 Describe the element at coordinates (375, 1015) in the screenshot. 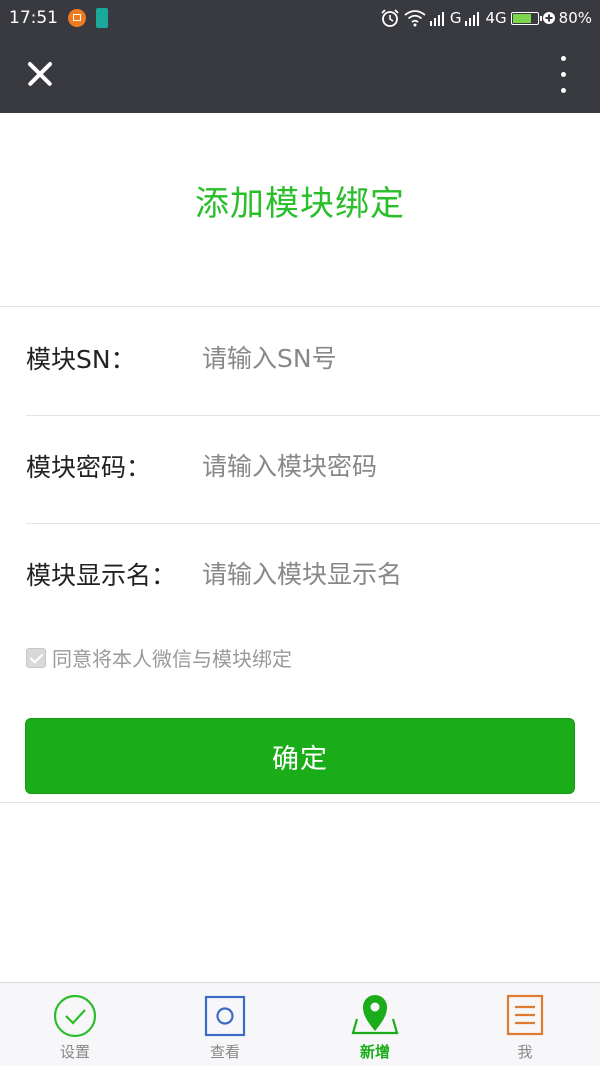

I see `map-pin-icon` at that location.